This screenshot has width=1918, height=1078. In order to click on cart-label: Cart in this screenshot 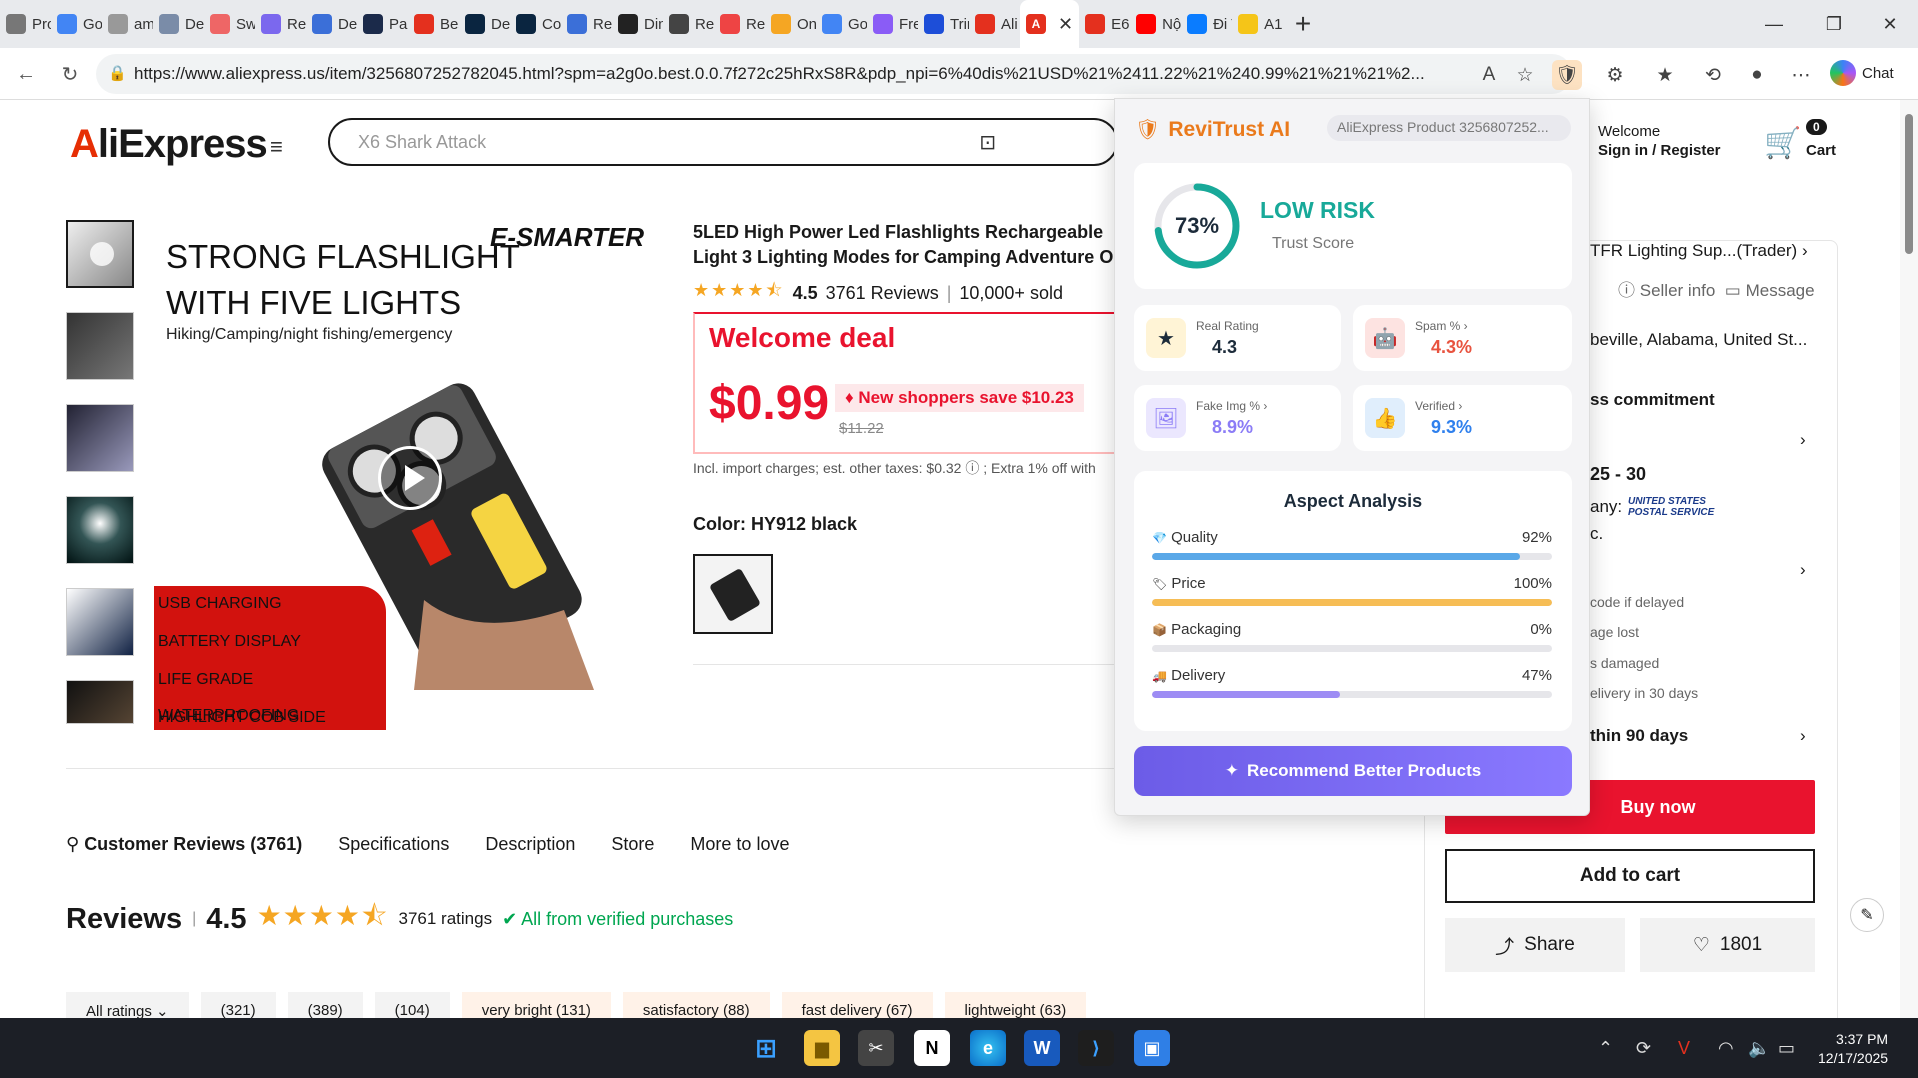, I will do `click(1821, 150)`.